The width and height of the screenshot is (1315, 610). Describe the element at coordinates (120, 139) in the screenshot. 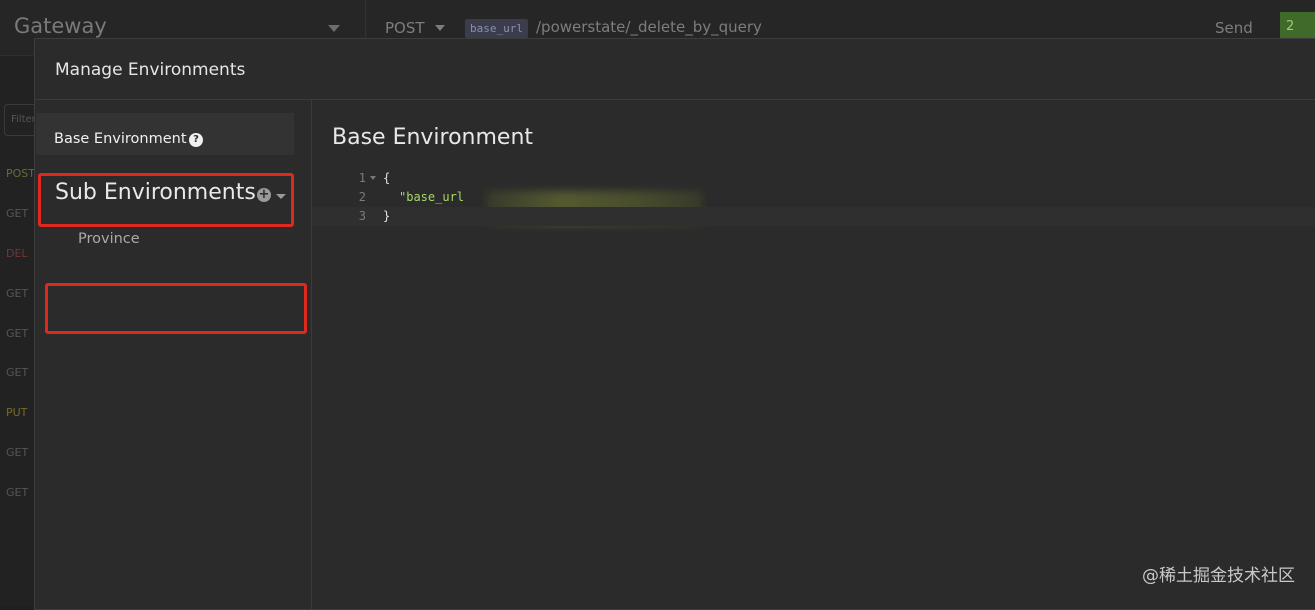

I see `base-environment-label: Base Environment` at that location.